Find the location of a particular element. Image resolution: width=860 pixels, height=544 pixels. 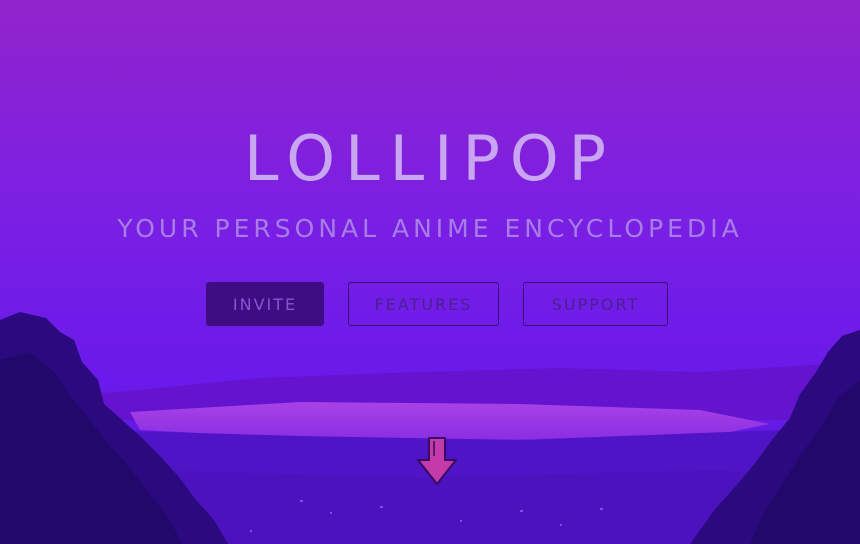

features-button: FEATURES is located at coordinates (423, 304).